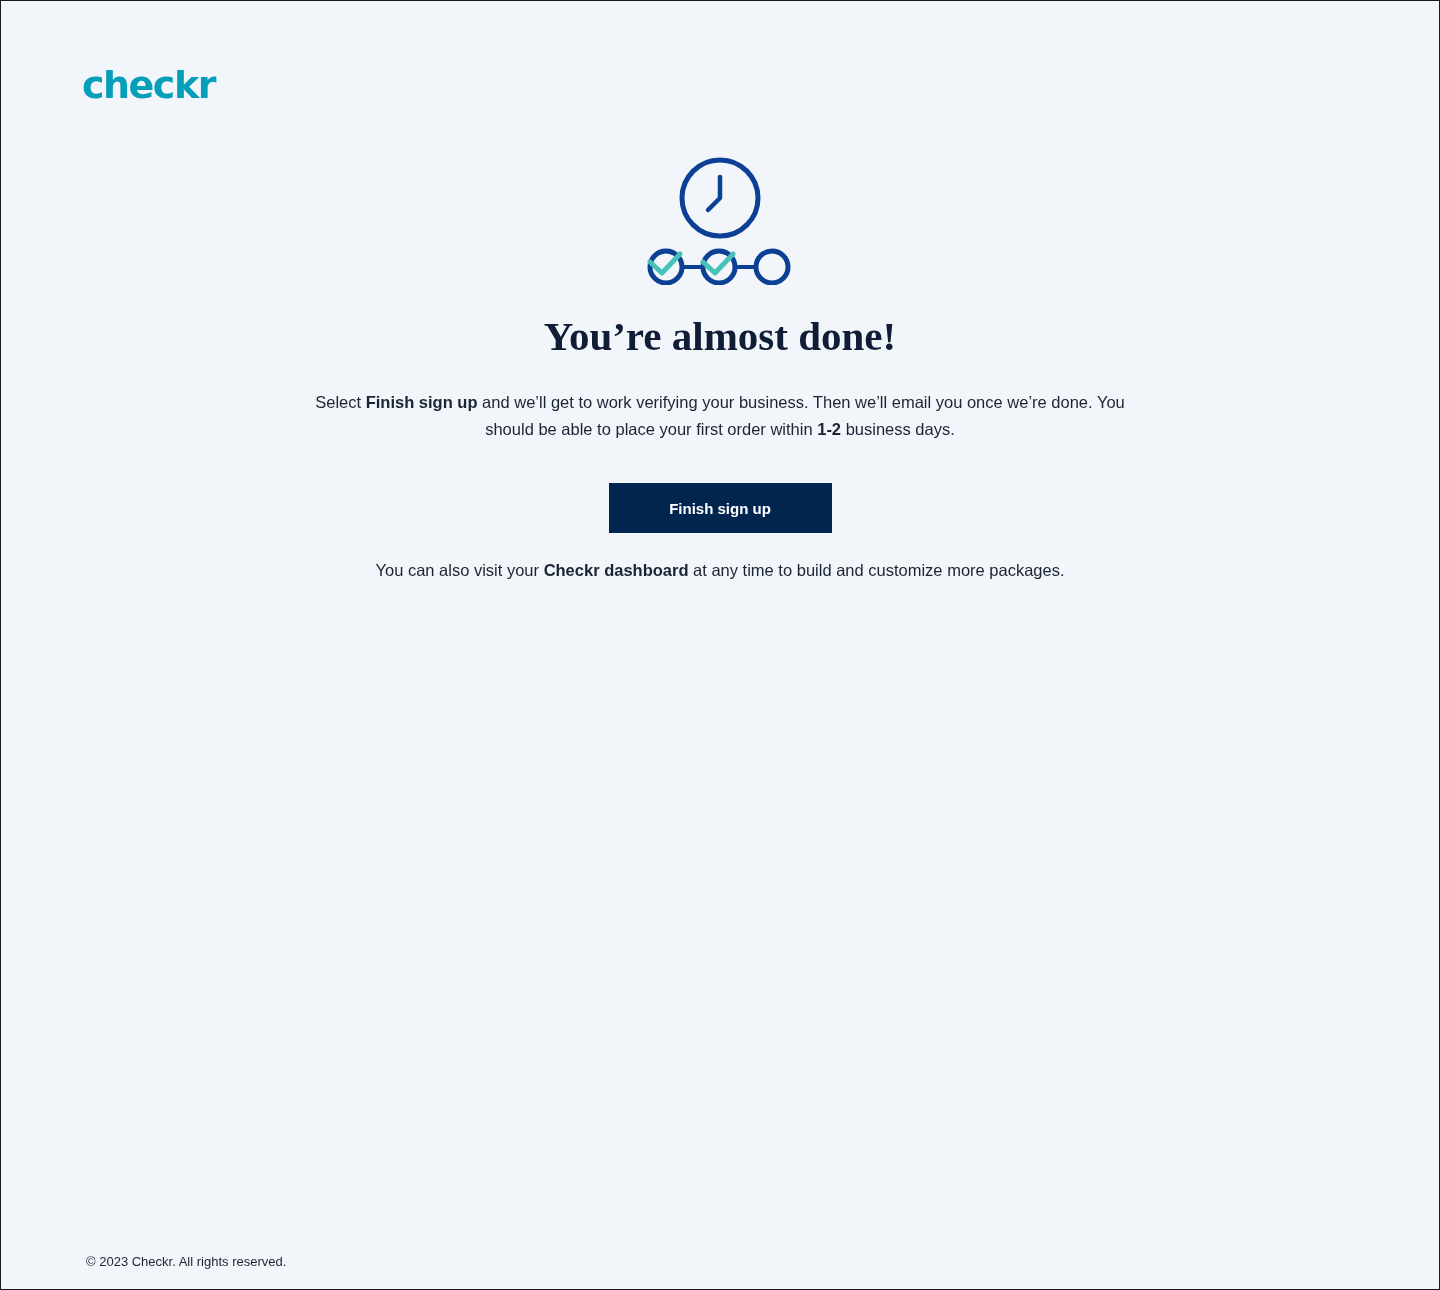 This screenshot has width=1440, height=1290. I want to click on copyright-text: © 2023 Checkr. All rights reserved., so click(186, 1261).